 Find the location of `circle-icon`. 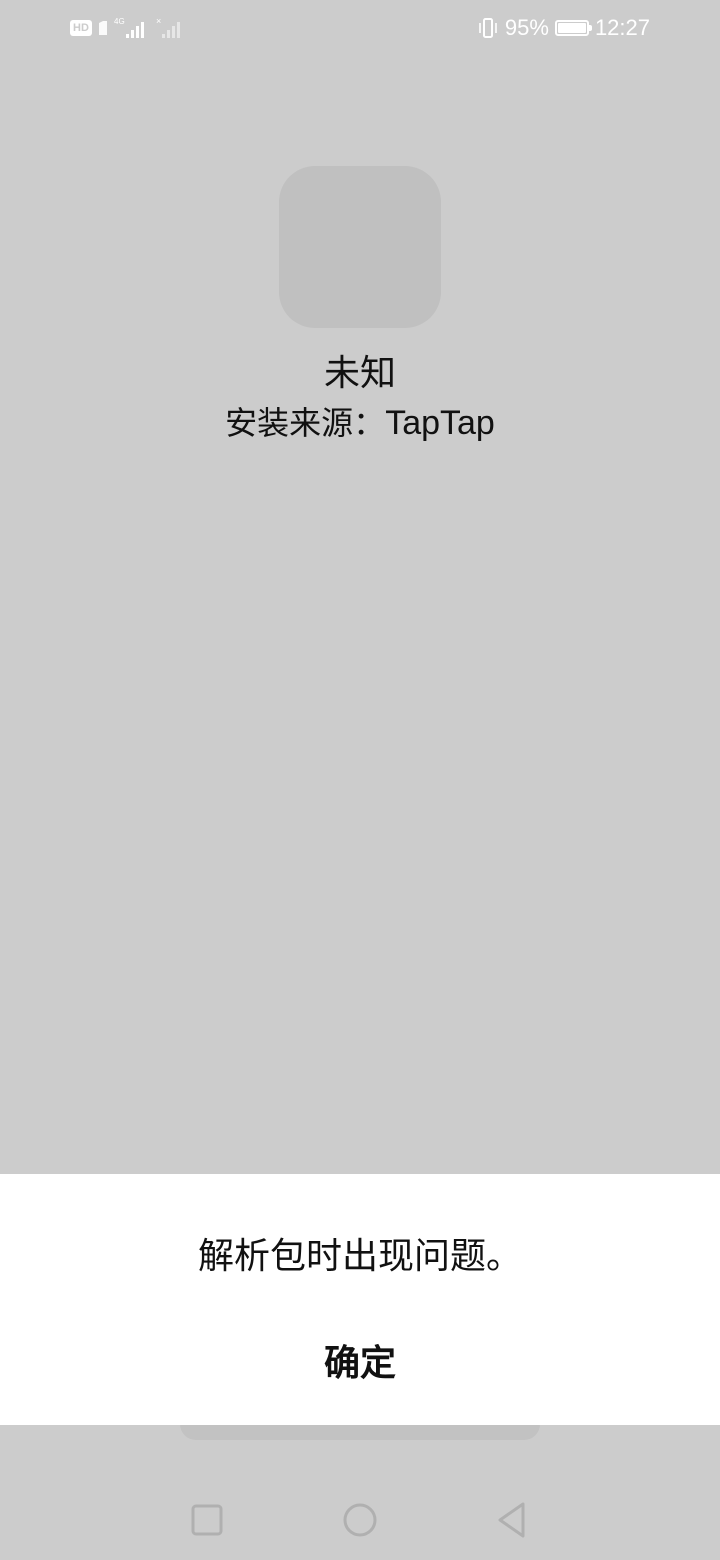

circle-icon is located at coordinates (360, 1520).